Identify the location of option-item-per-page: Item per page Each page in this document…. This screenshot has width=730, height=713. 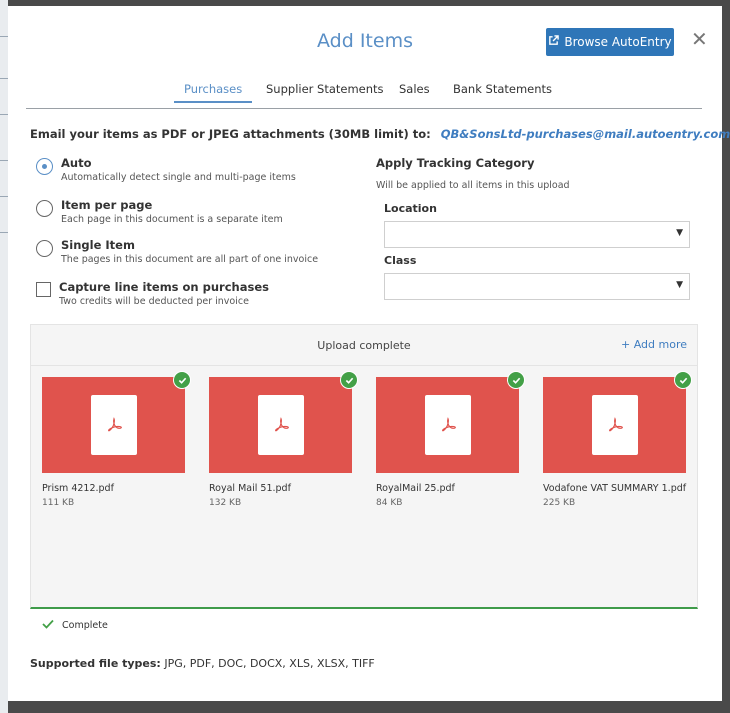
(159, 211).